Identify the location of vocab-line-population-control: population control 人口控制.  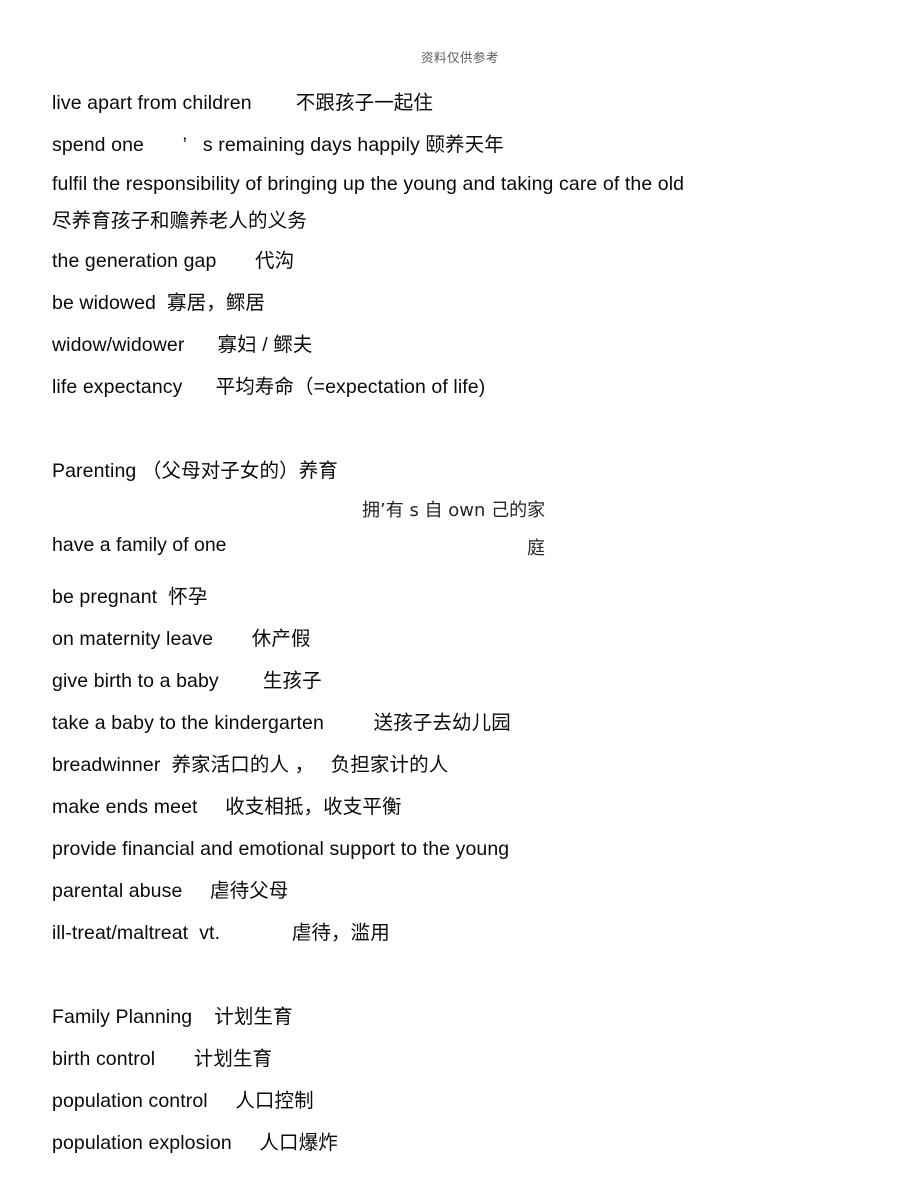
(183, 1101).